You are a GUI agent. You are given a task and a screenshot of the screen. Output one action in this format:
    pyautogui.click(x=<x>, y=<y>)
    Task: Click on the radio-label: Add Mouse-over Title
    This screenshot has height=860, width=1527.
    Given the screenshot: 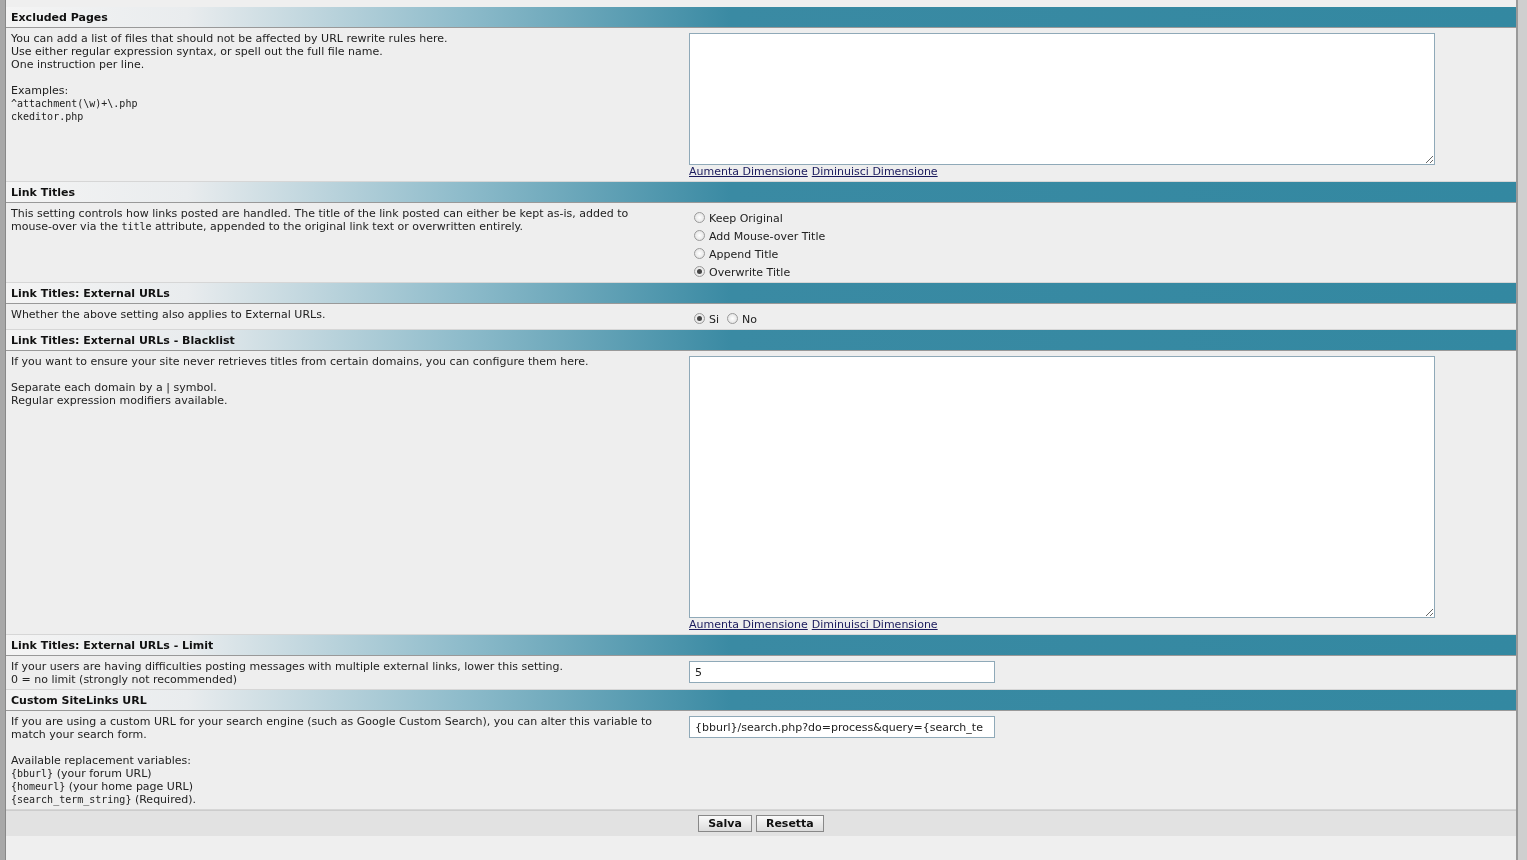 What is the action you would take?
    pyautogui.click(x=767, y=236)
    